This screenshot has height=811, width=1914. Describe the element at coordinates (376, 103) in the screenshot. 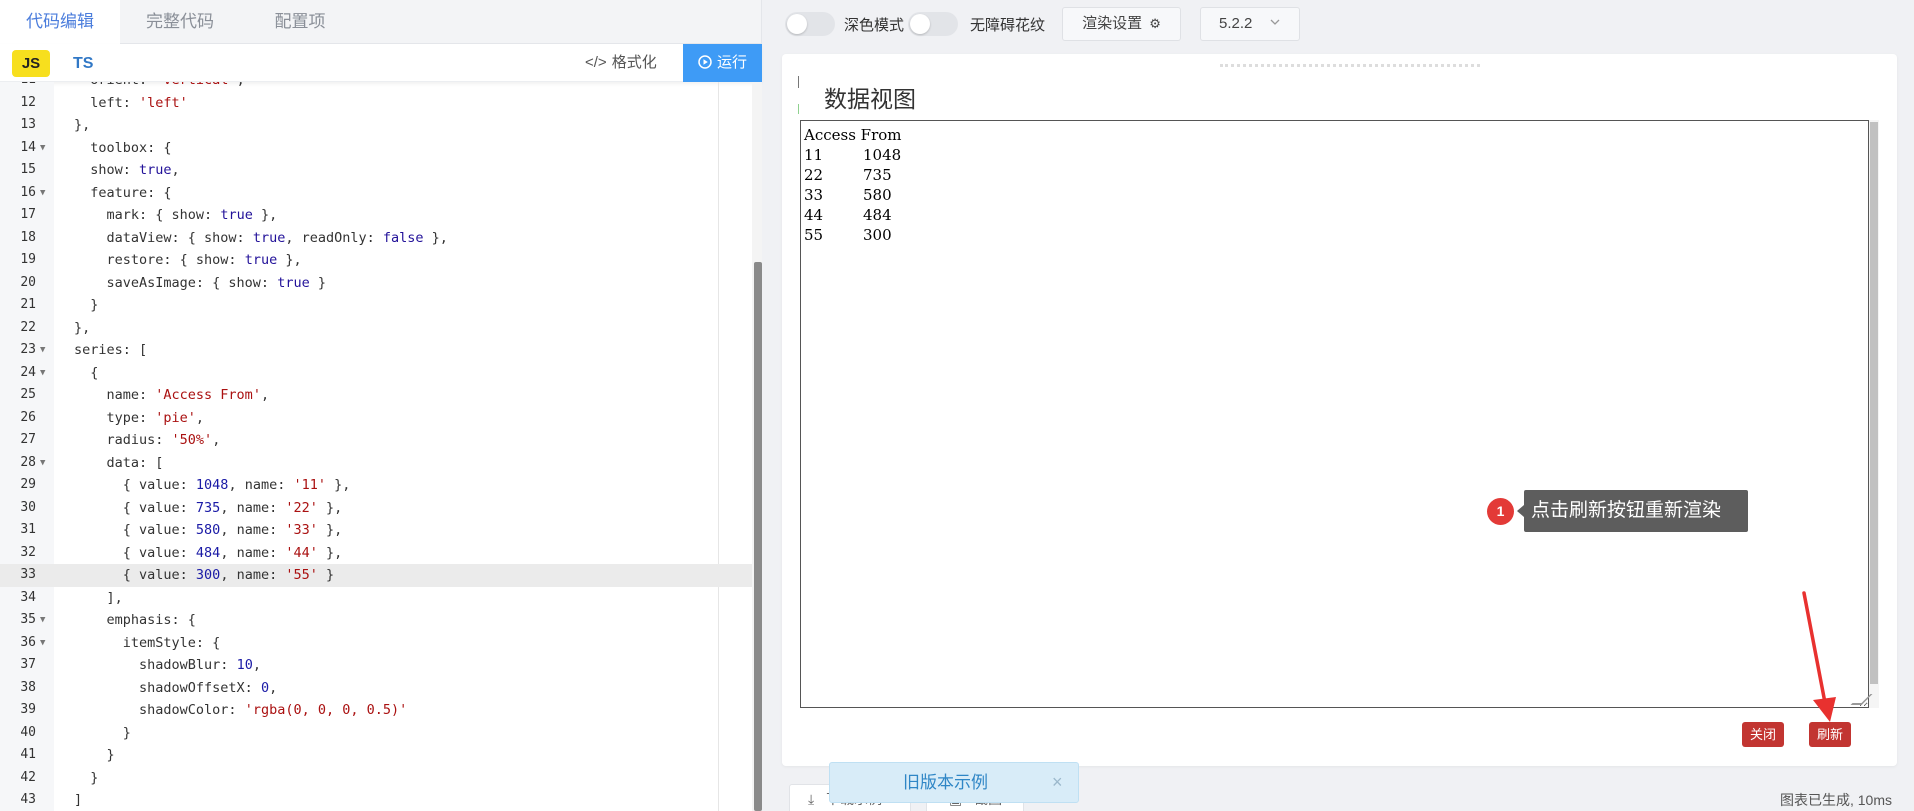

I see `code-line: 12 left: 'left'` at that location.